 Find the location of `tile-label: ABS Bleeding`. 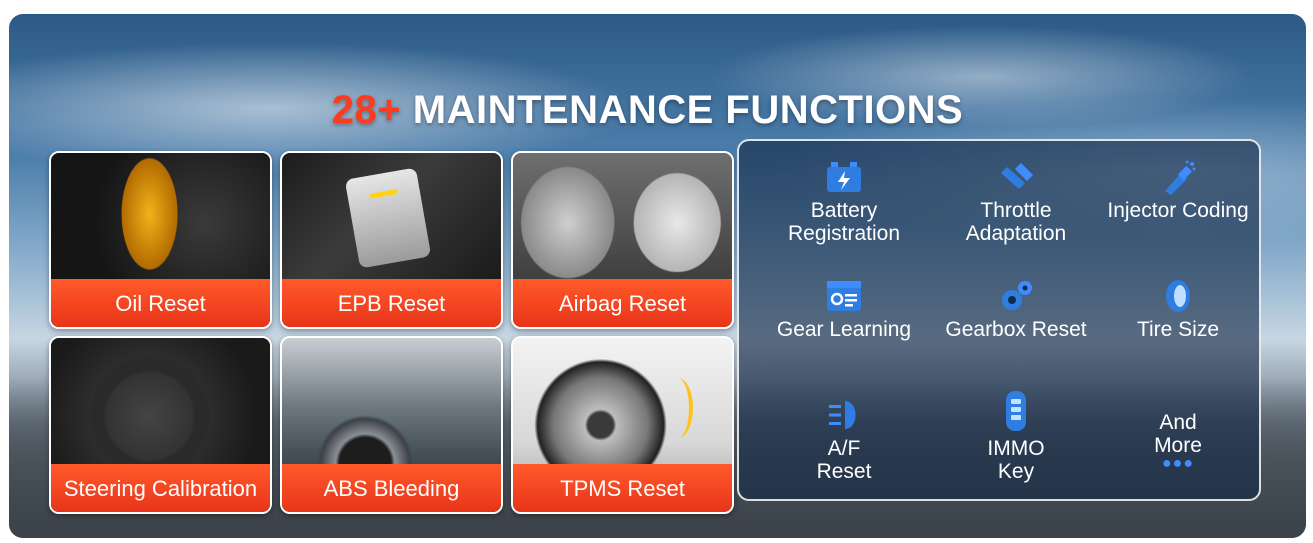

tile-label: ABS Bleeding is located at coordinates (391, 488).